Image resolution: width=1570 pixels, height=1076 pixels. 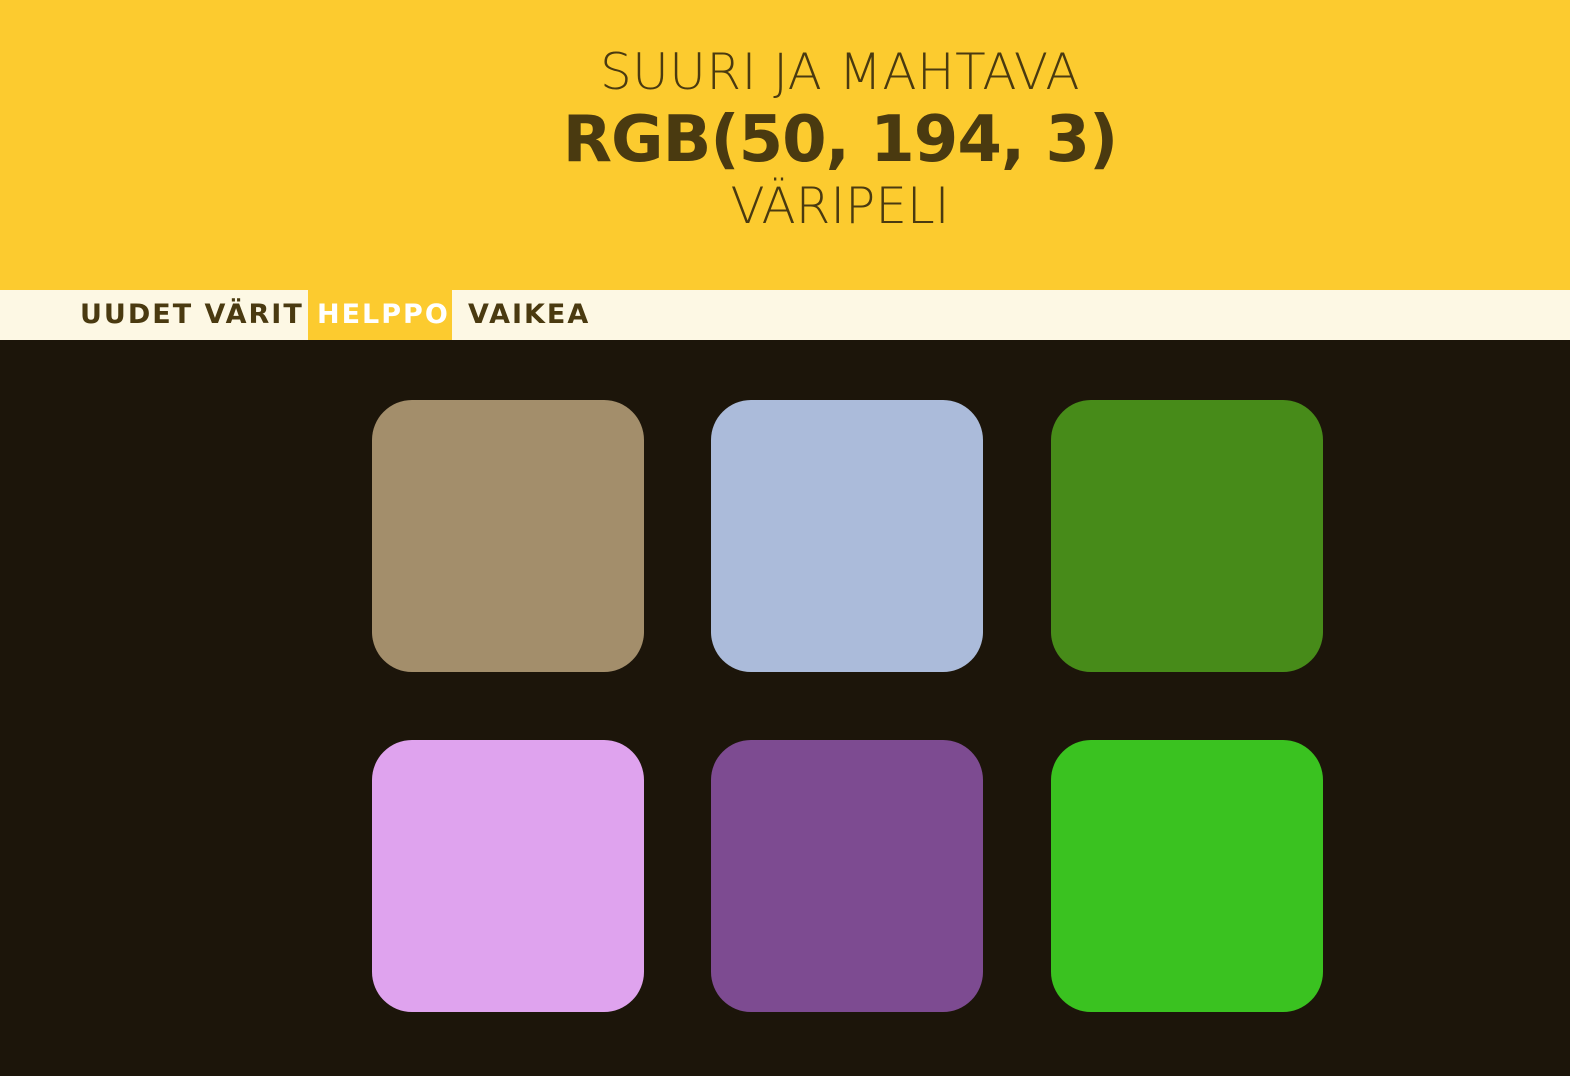 I want to click on mode-bar: UUDET VÄRIT HELPPO VAIKEA, so click(x=785, y=315).